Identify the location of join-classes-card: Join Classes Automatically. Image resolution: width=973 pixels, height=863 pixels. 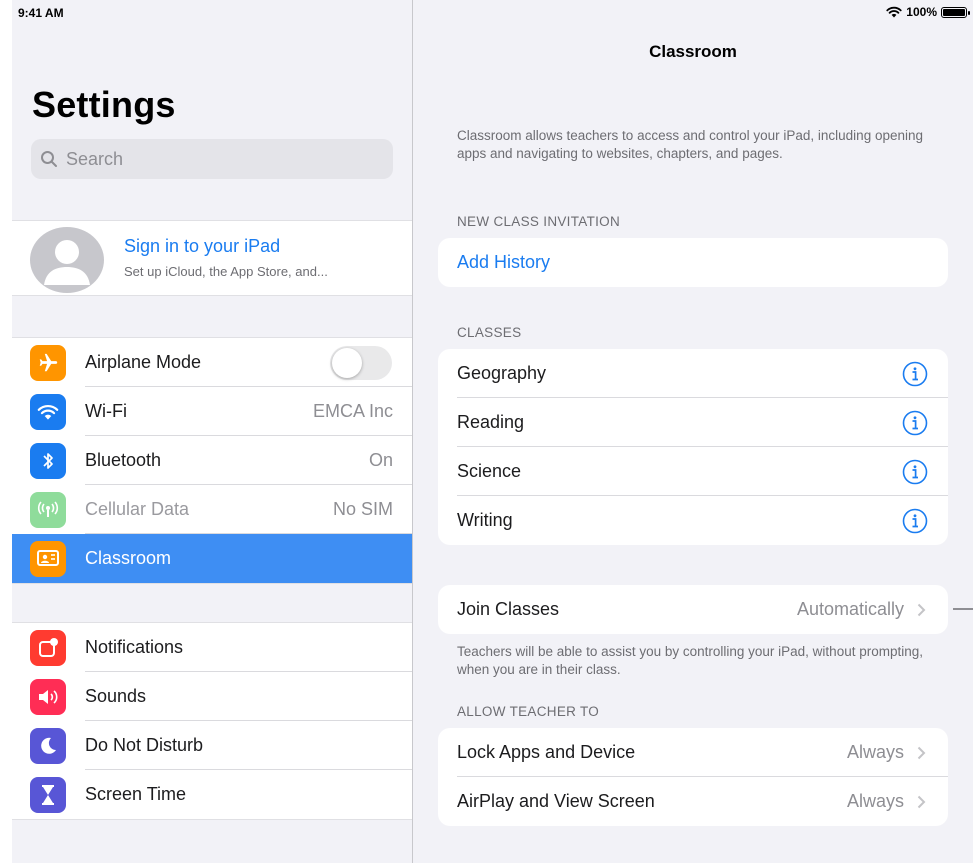
(693, 609).